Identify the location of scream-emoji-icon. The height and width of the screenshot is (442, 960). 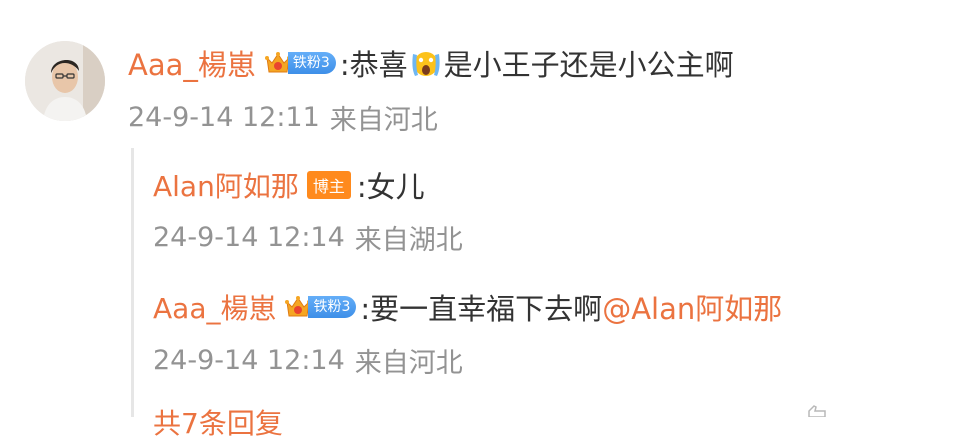
(425, 64).